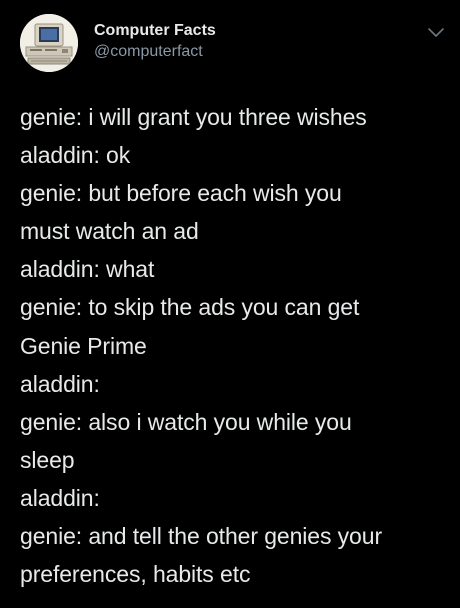 This screenshot has height=608, width=460. I want to click on tweet-line: genie: but before each wish you, so click(181, 193).